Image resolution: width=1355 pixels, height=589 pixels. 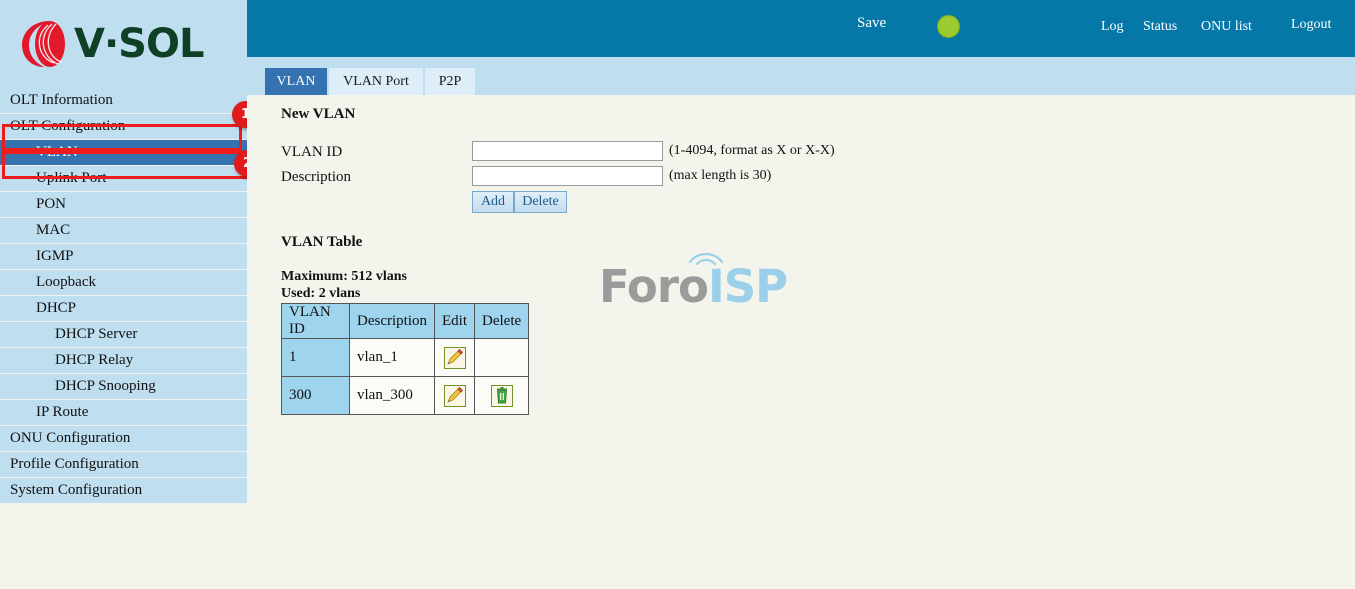 I want to click on sidebar-item-pon: PON, so click(x=123, y=205).